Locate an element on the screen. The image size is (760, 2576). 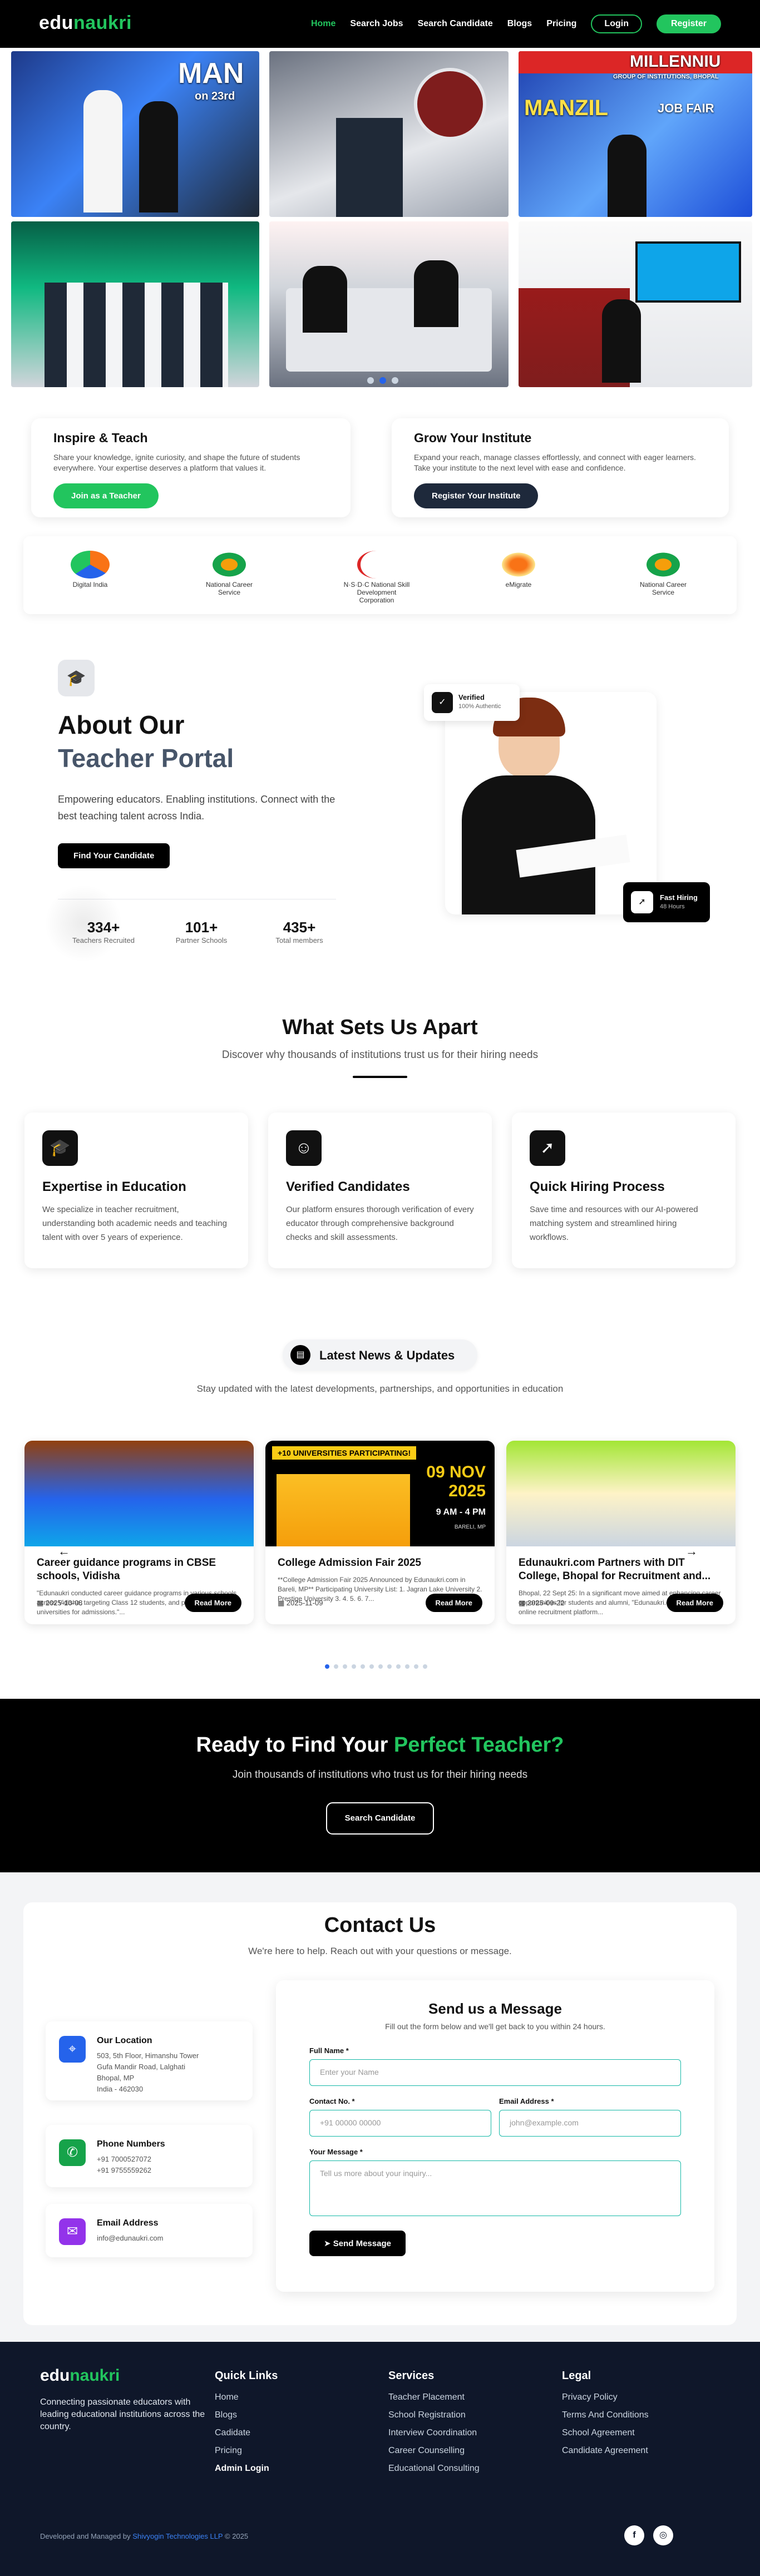
cta-title: Ready to Find Your Perfect Teacher? is located at coordinates (380, 1745).